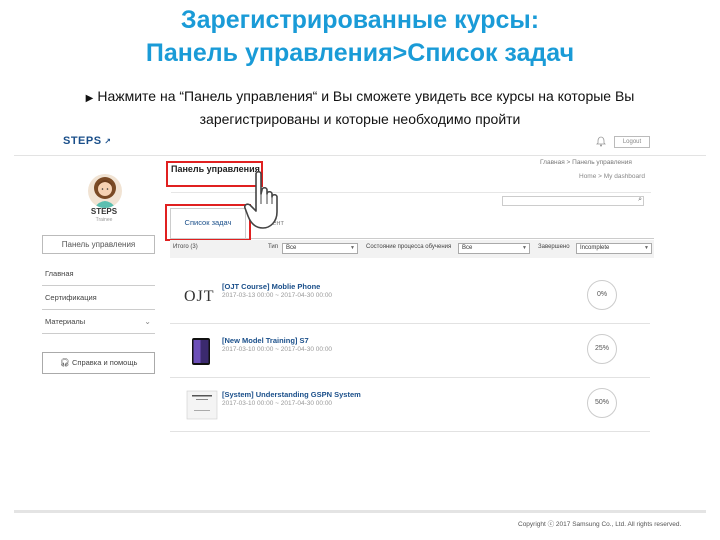 The height and width of the screenshot is (540, 720). Describe the element at coordinates (265, 340) in the screenshot. I see `course-title: [New Model Training] S7` at that location.